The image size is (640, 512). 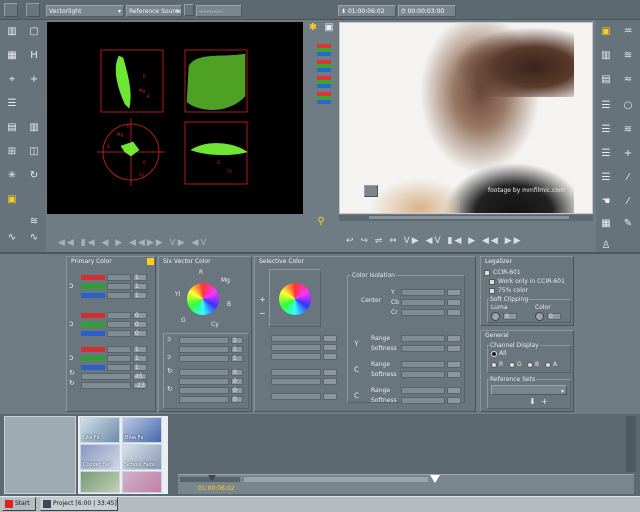 I want to click on saturation-value: -23, so click(x=140, y=385).